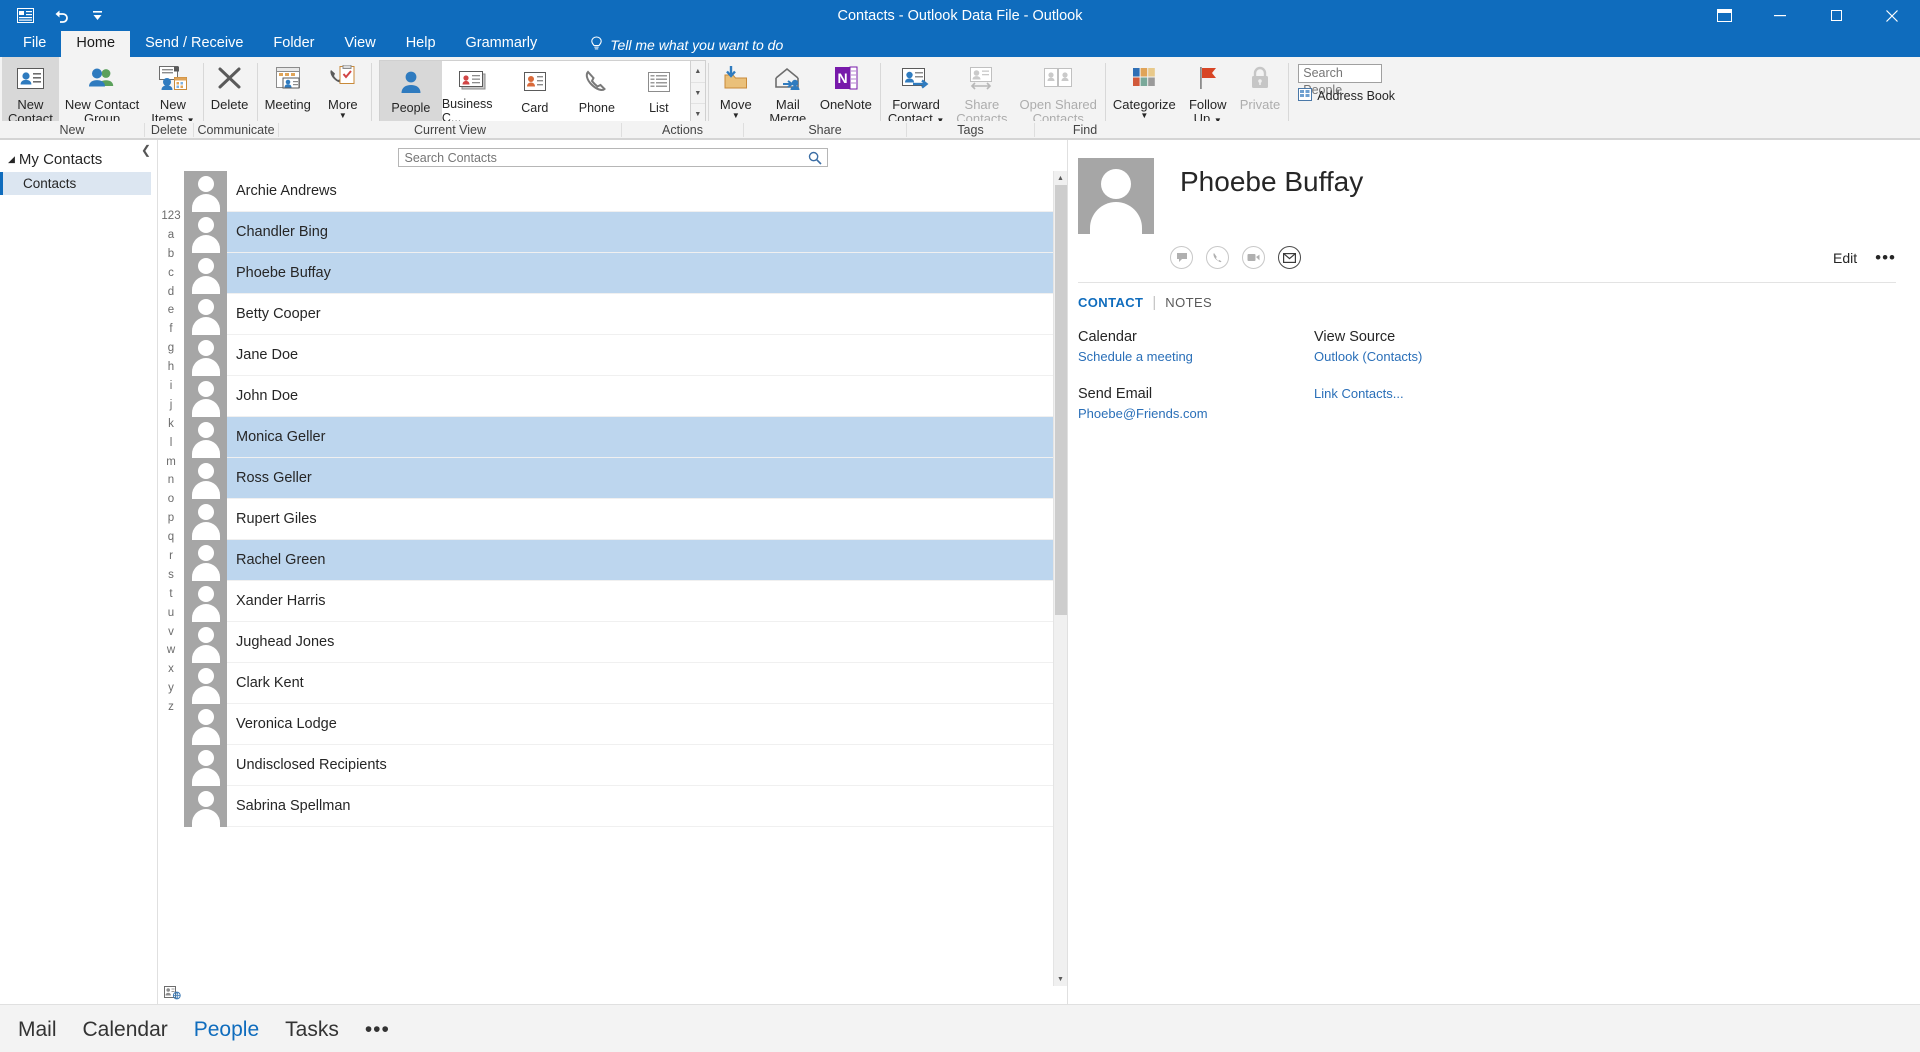  Describe the element at coordinates (170, 329) in the screenshot. I see `alpha-index-f: f` at that location.